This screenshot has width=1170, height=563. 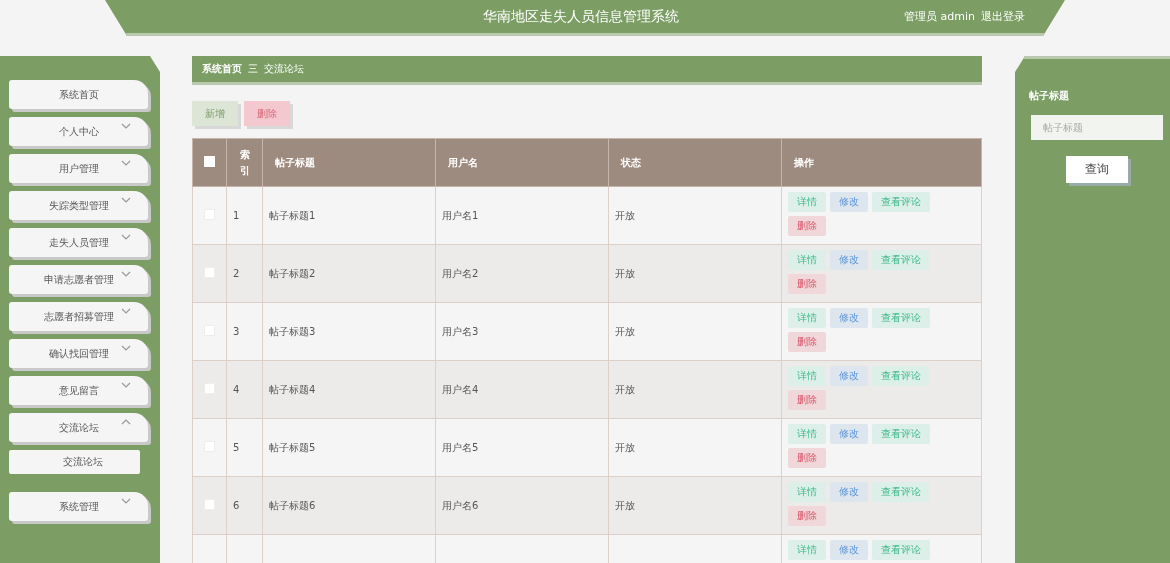 I want to click on table-cell: 帖子标题4, so click(x=292, y=389).